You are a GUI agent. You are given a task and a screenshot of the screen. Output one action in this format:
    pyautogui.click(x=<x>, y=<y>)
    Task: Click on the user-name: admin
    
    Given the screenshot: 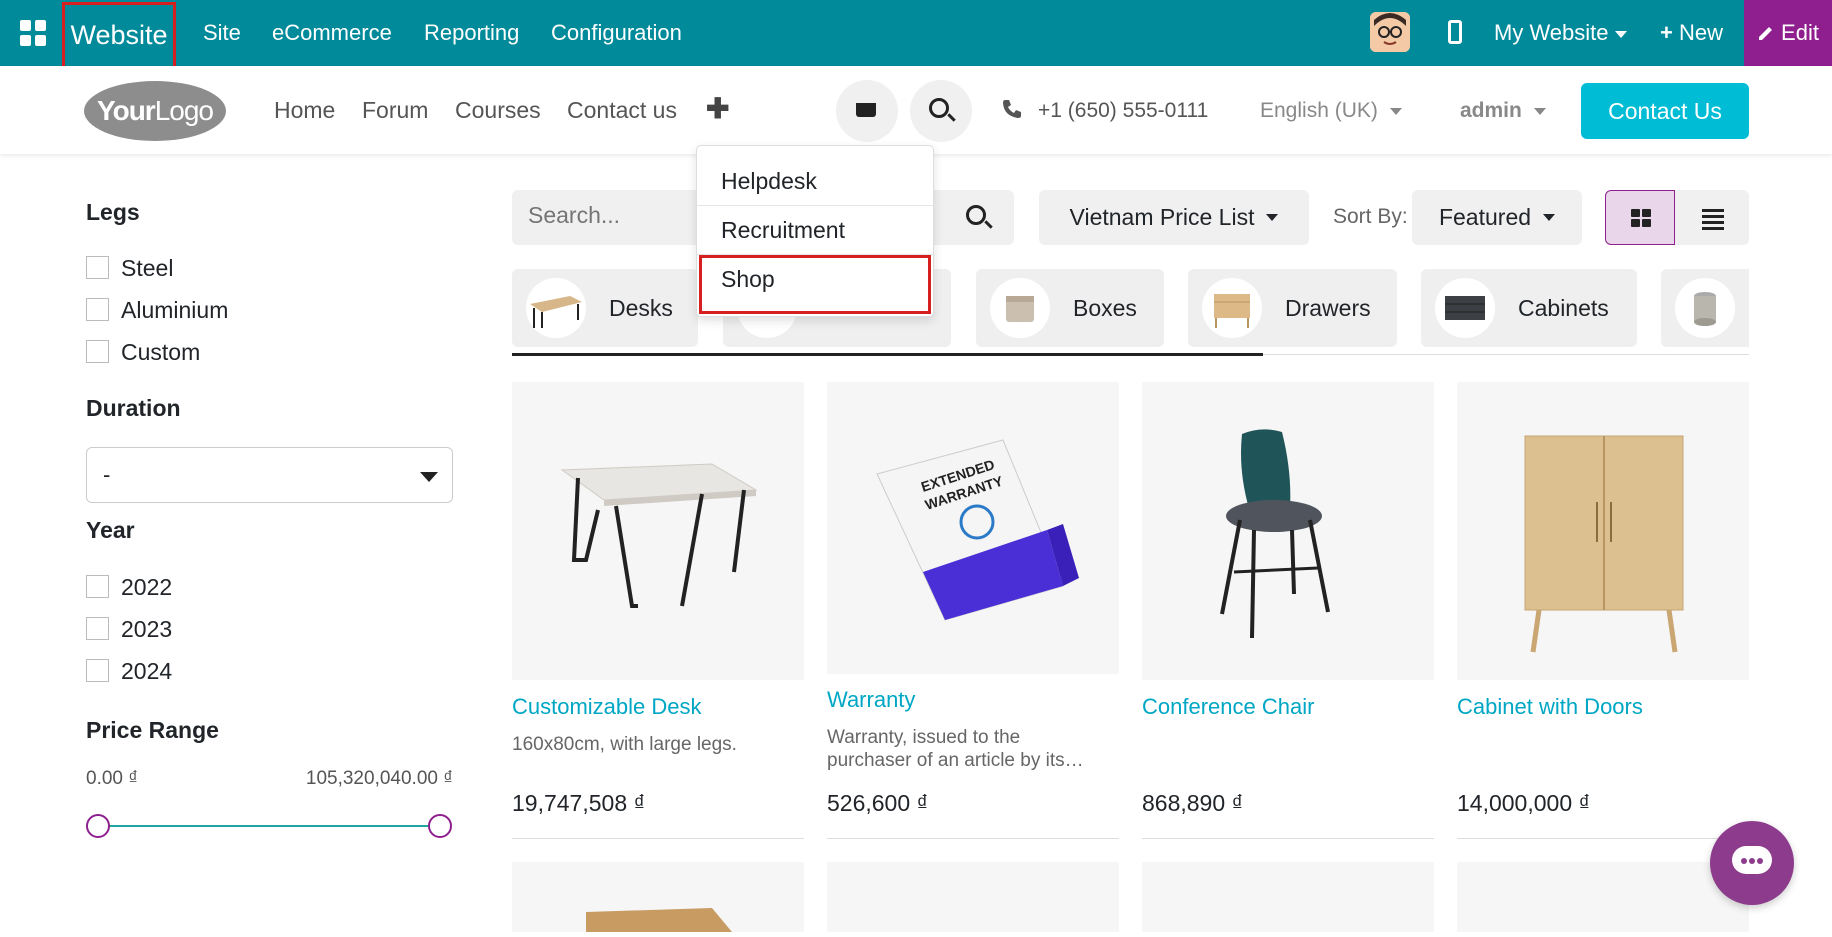 What is the action you would take?
    pyautogui.click(x=1491, y=110)
    